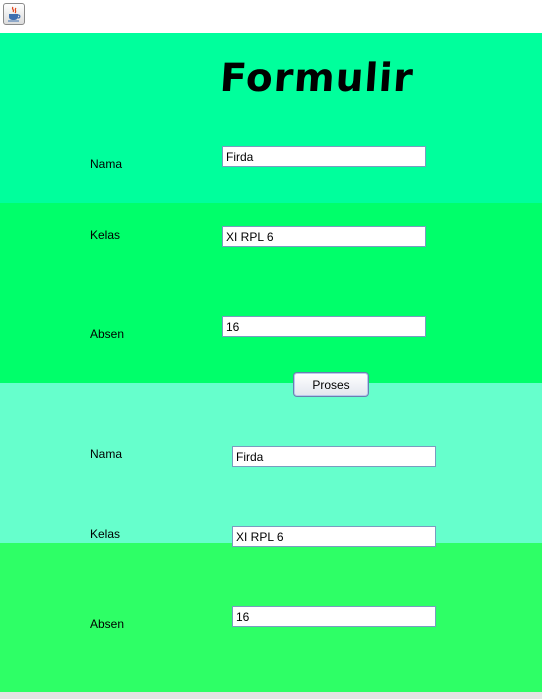 The image size is (542, 699). I want to click on window-bottom-strip, so click(271, 695).